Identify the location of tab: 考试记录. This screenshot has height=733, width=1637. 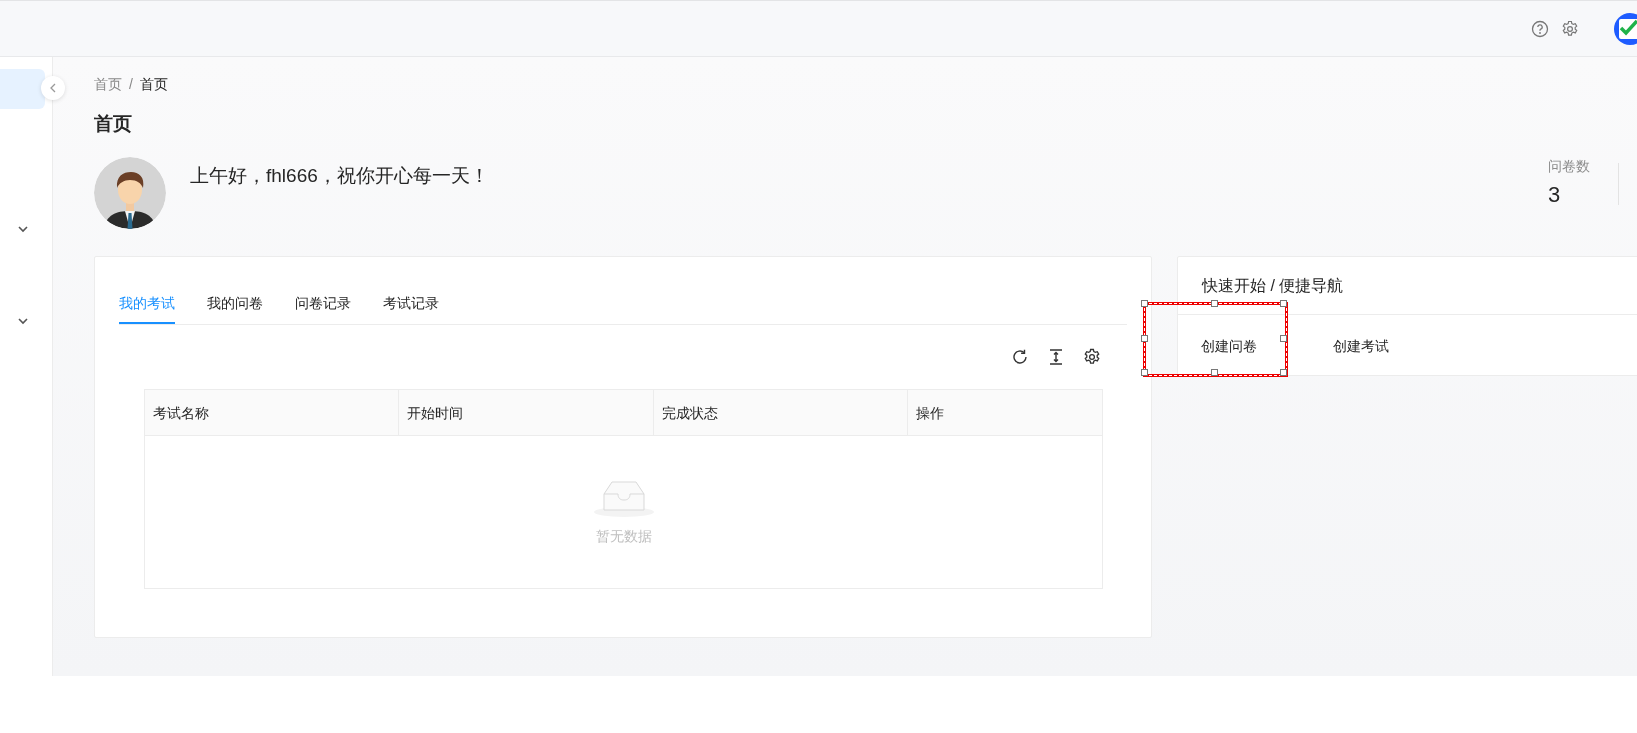
(411, 303).